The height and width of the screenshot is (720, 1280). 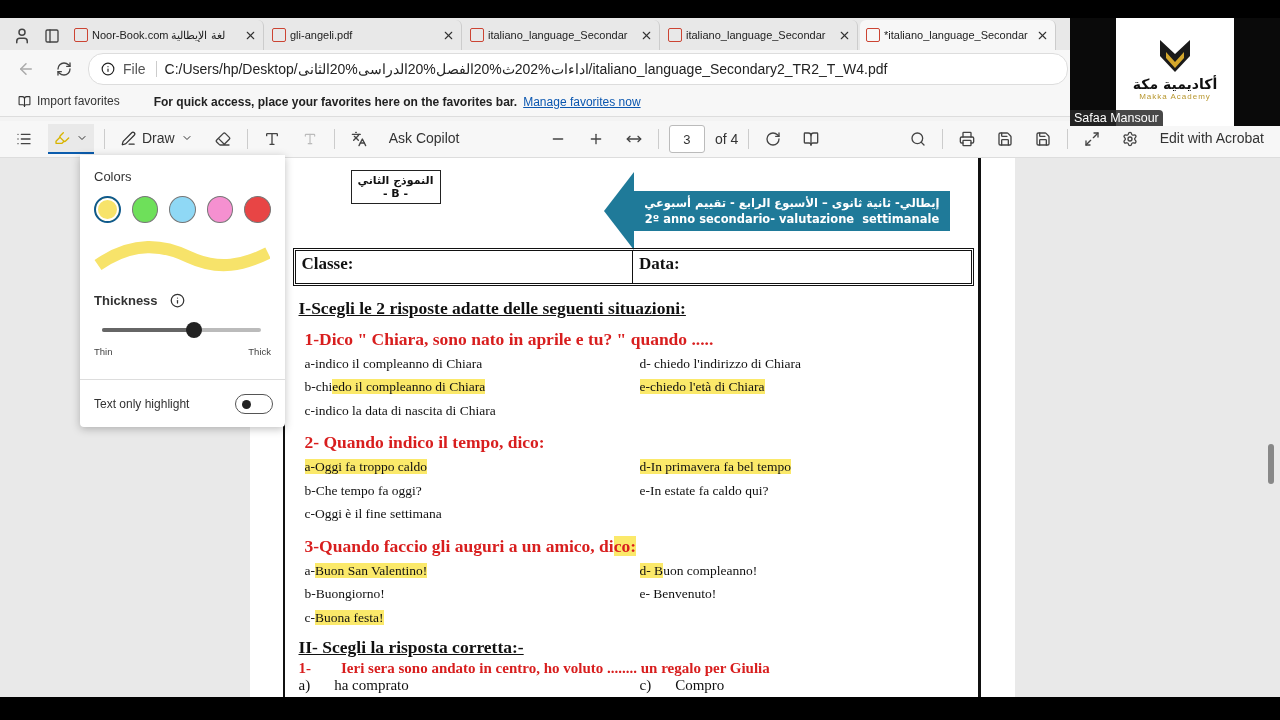 I want to click on option-text: Compro, so click(x=700, y=686).